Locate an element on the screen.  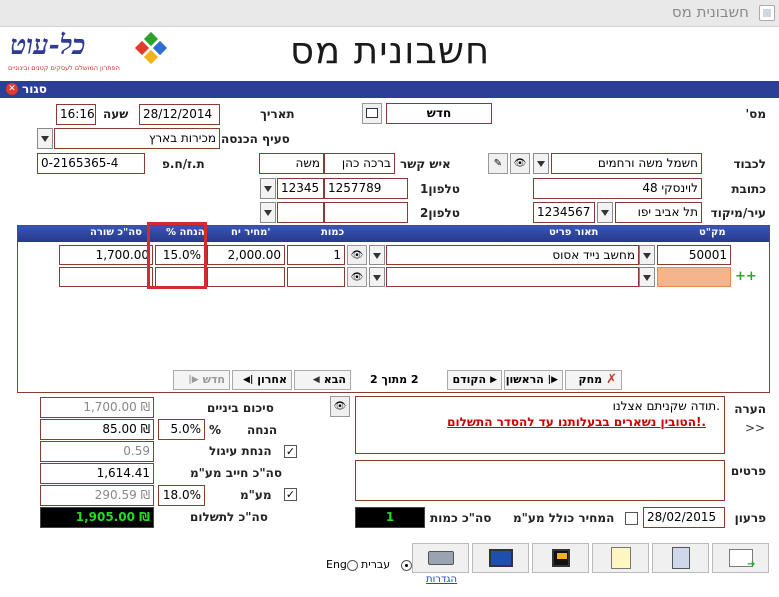
contact-label: איש קשר is located at coordinates (425, 164).